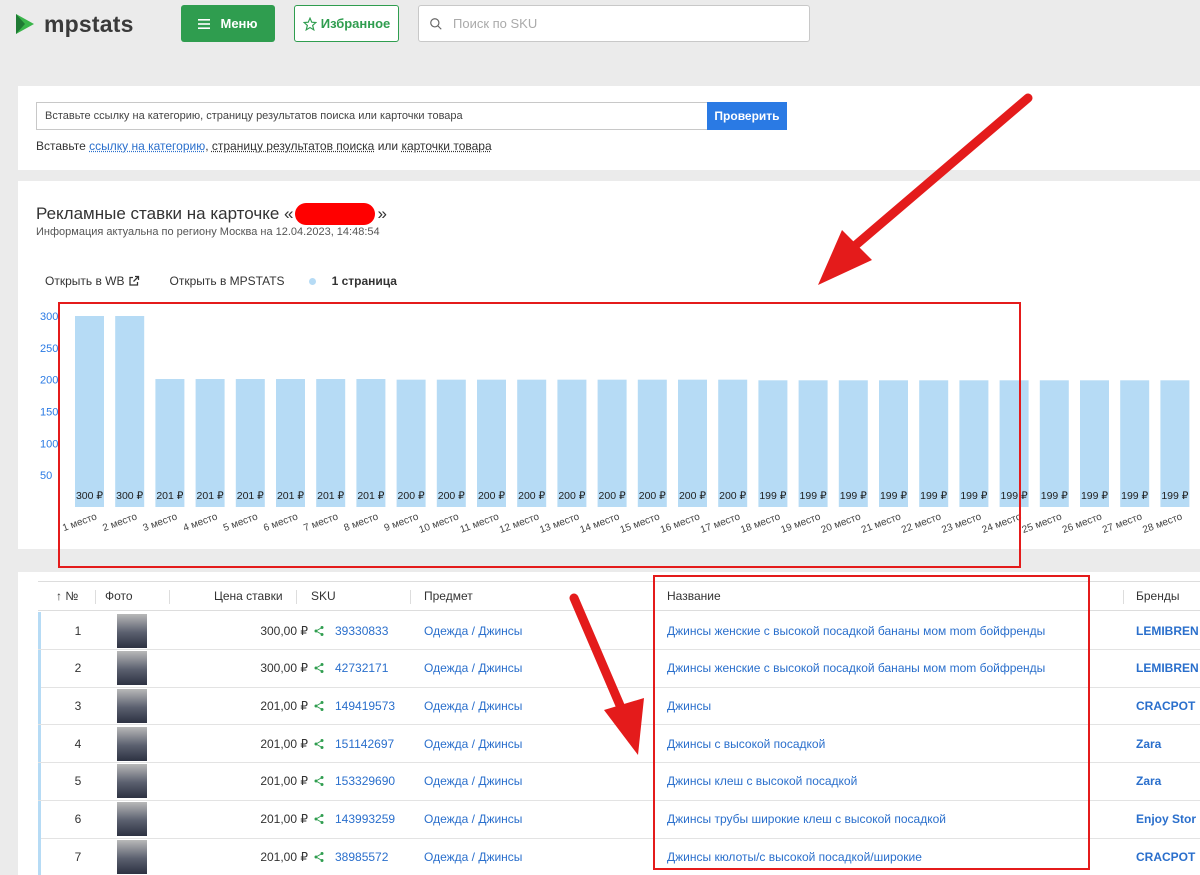 Image resolution: width=1200 pixels, height=875 pixels. I want to click on product-name-link: Джинсы, so click(887, 705).